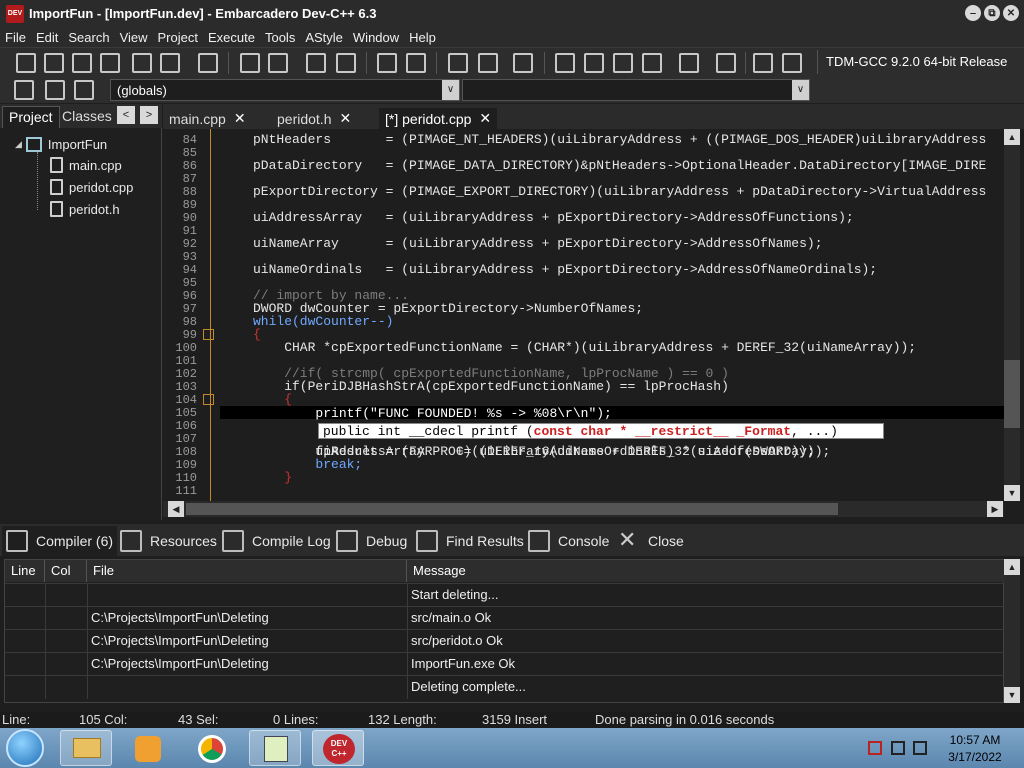 The width and height of the screenshot is (1024, 768). I want to click on action-center-icon, so click(875, 748).